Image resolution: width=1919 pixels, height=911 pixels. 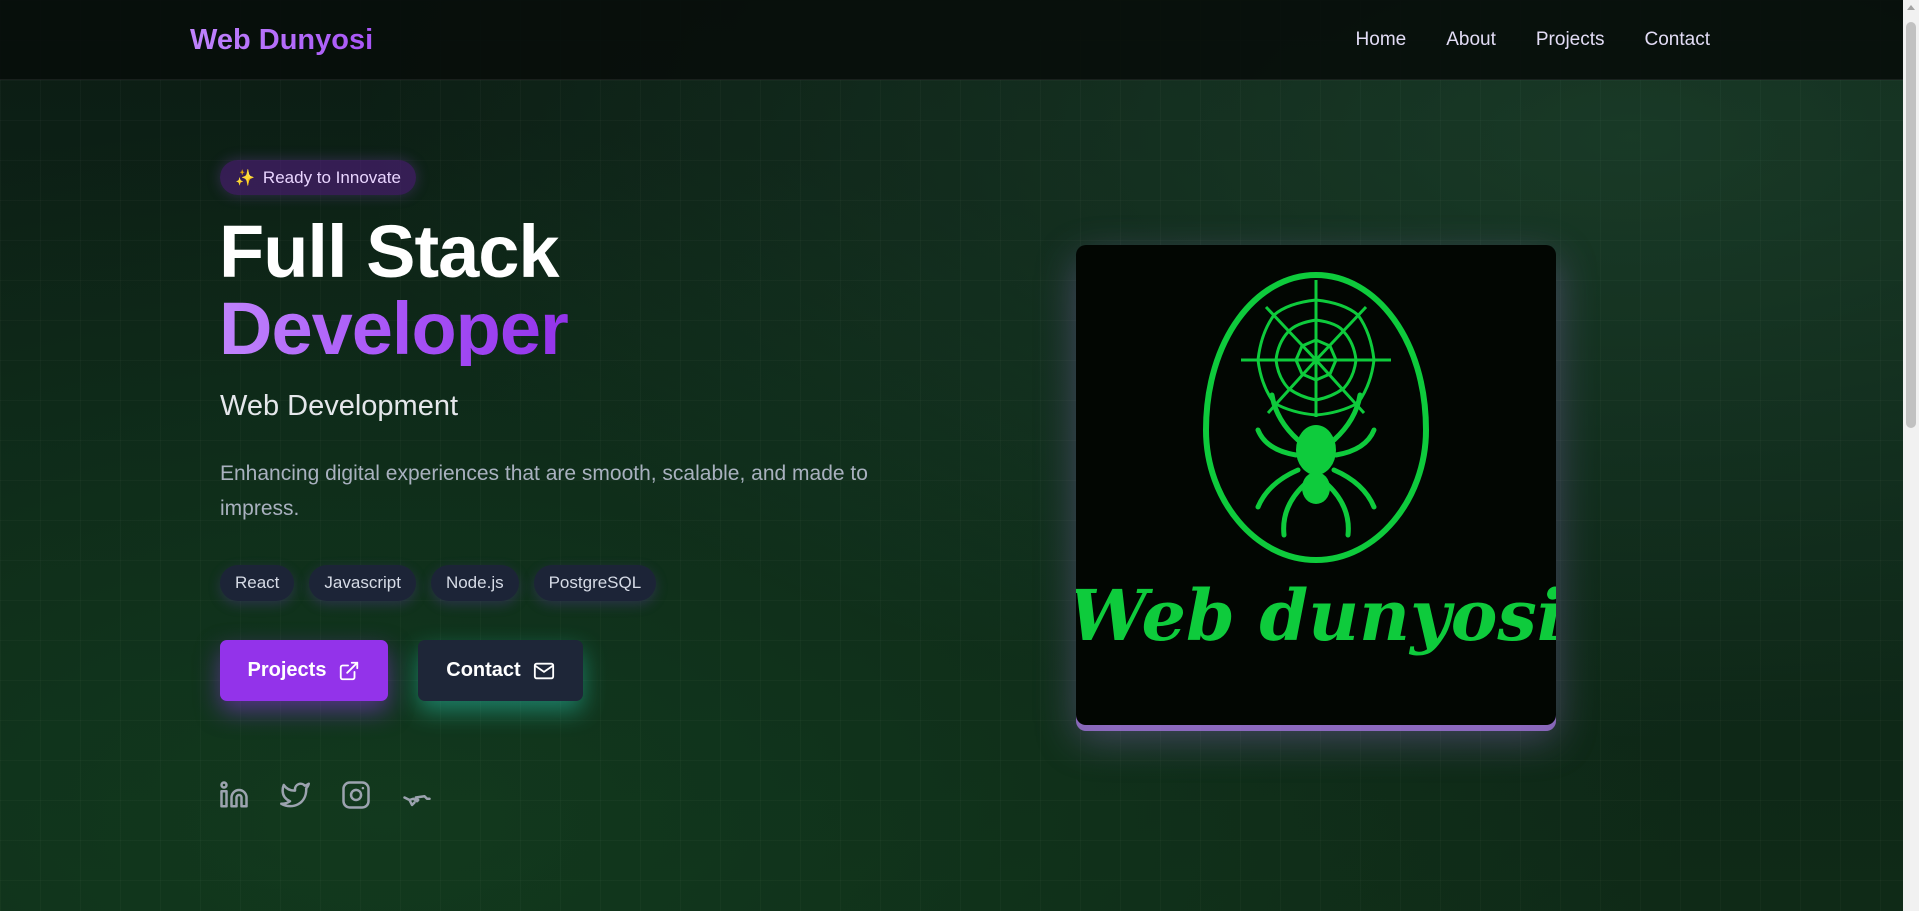 What do you see at coordinates (1316, 464) in the screenshot?
I see `spider-web-logo: Web dunyosi` at bounding box center [1316, 464].